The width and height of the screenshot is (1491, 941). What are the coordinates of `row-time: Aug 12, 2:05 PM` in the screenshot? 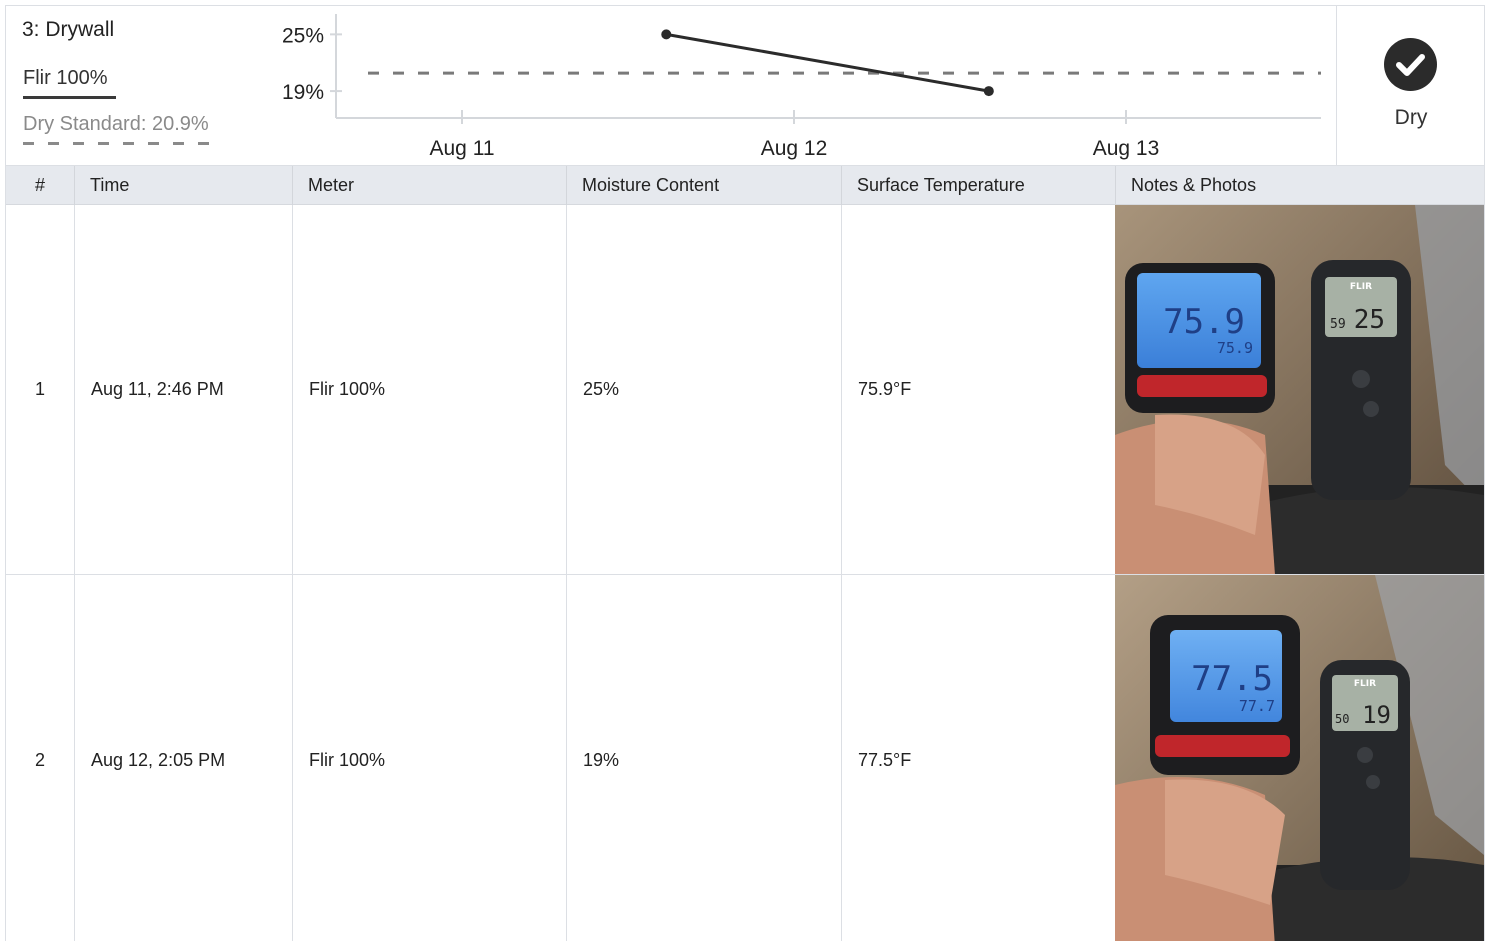 It's located at (183, 758).